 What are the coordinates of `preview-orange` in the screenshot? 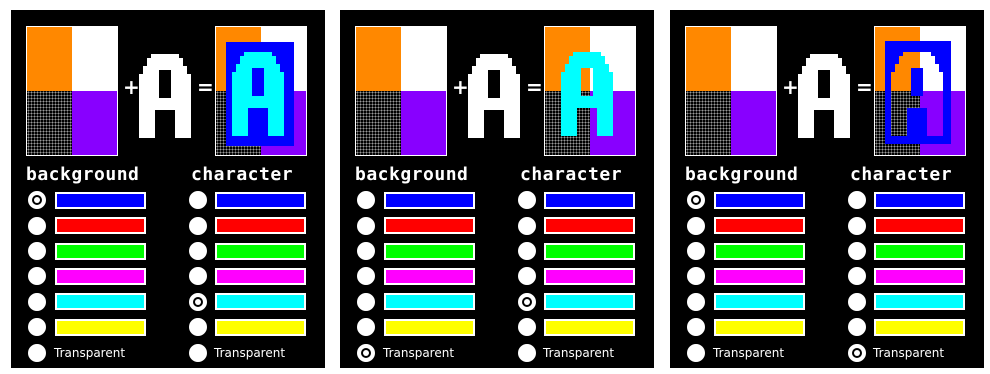 It's located at (378, 59).